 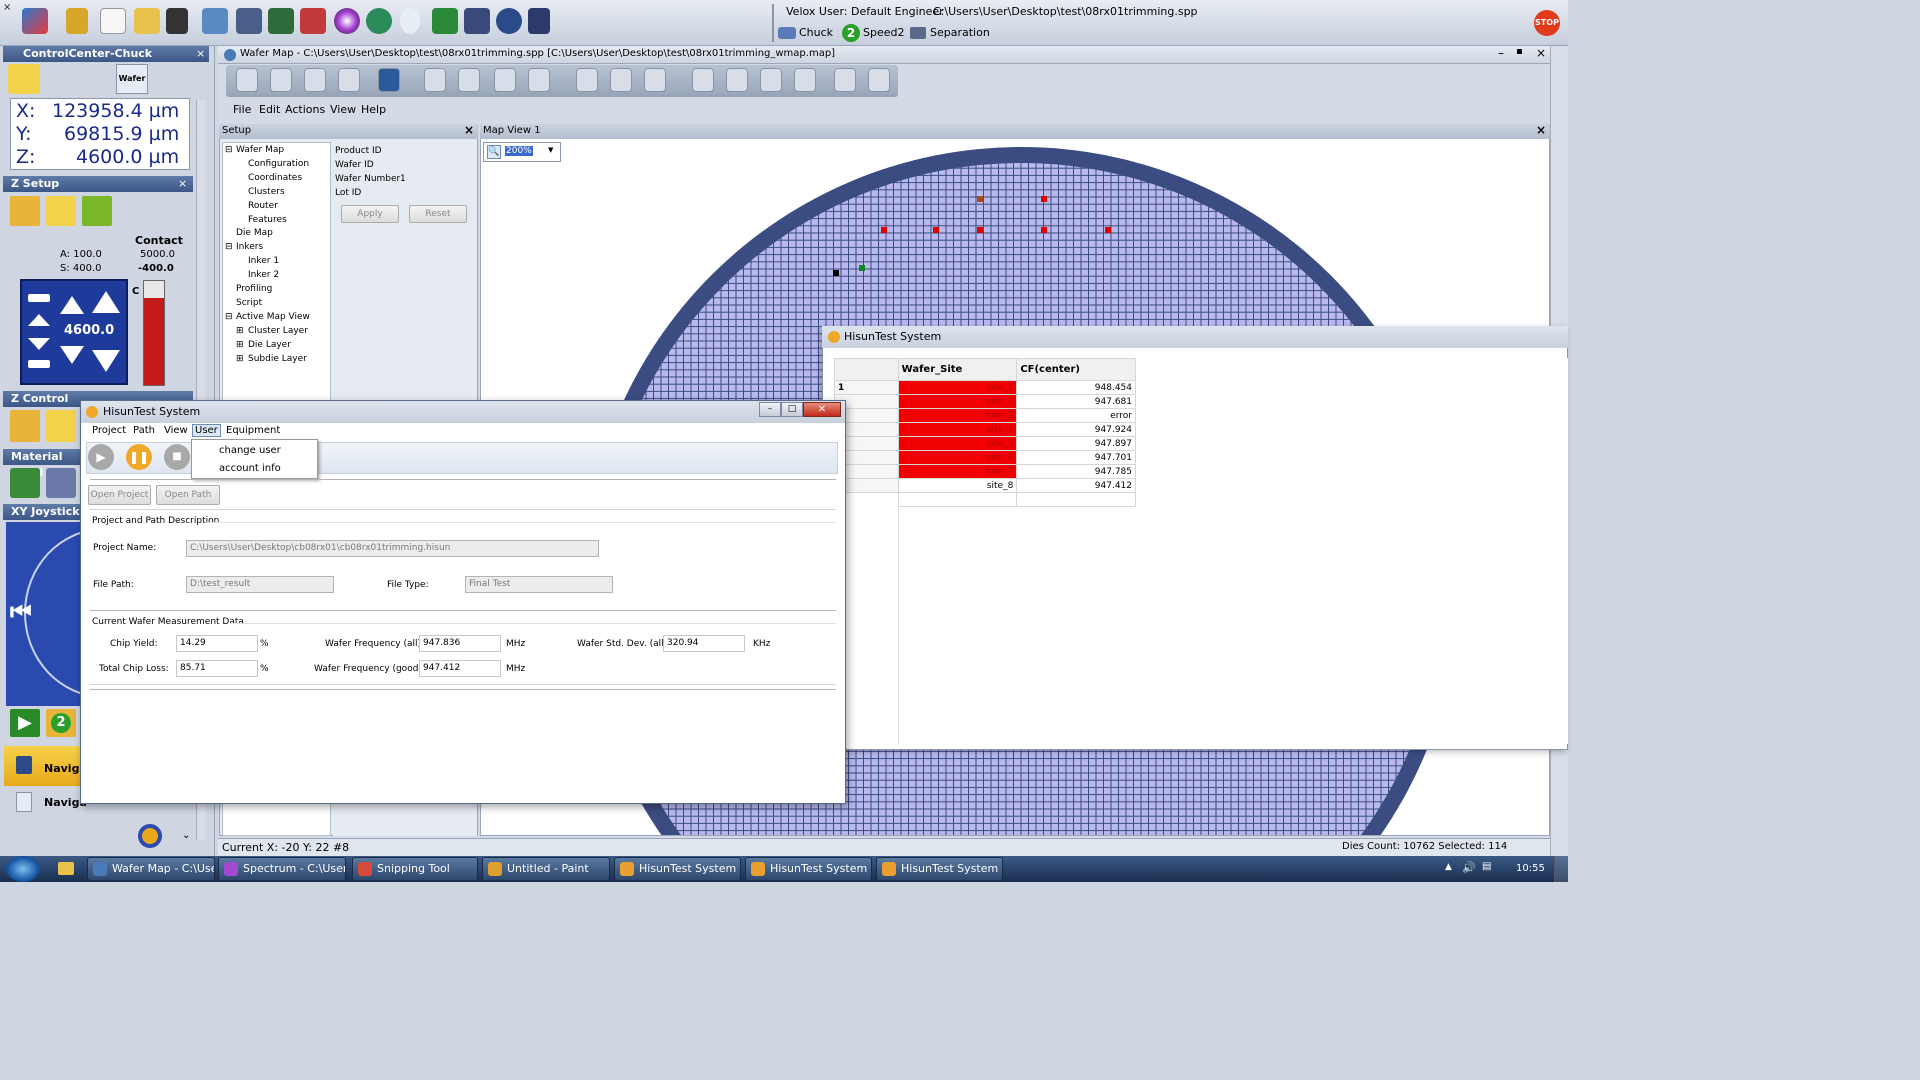 I want to click on nav-item-2: Naviga, so click(x=45, y=803).